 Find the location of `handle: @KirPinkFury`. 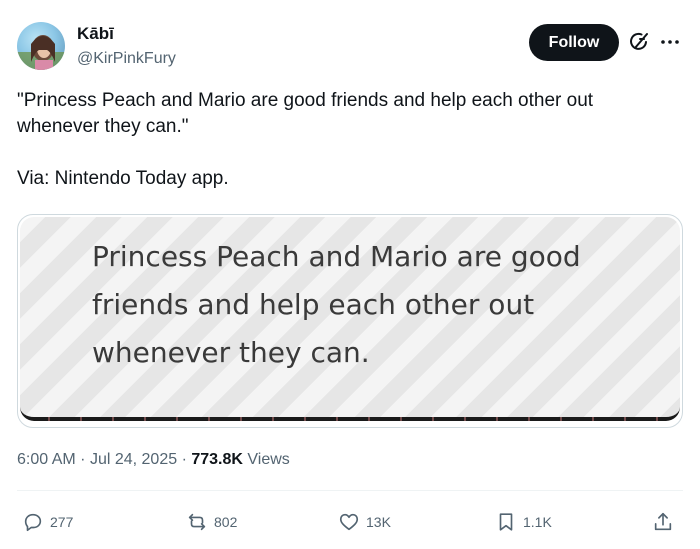

handle: @KirPinkFury is located at coordinates (126, 59).